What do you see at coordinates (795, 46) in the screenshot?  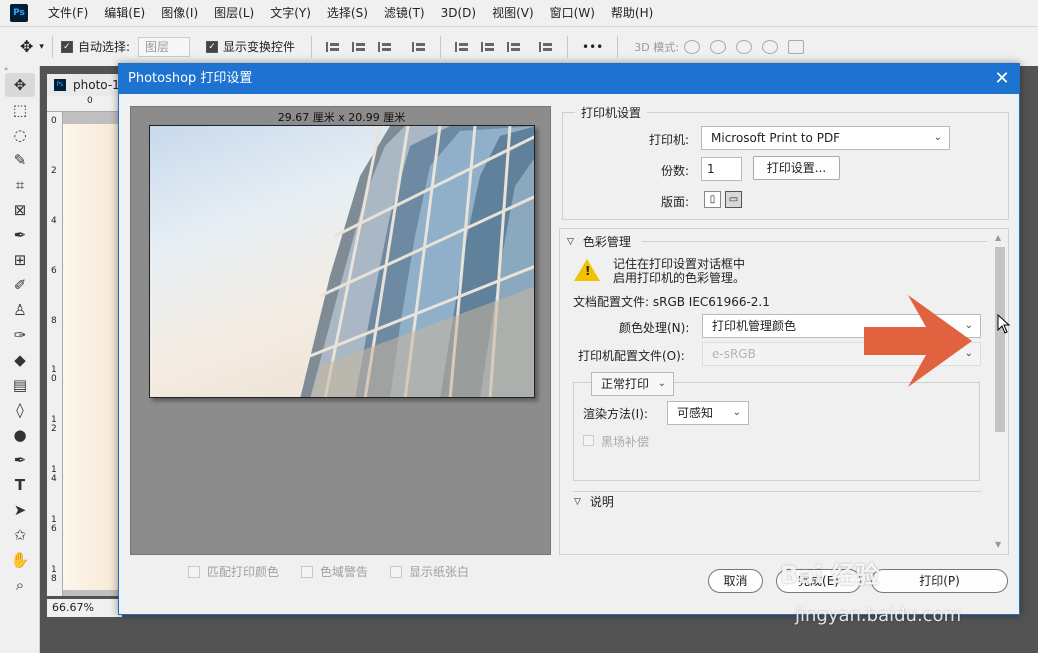 I see `3d-scale-icon` at bounding box center [795, 46].